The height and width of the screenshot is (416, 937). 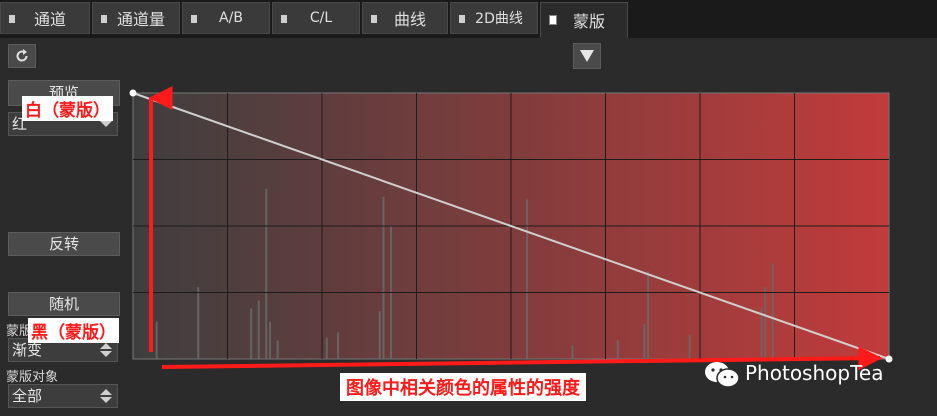 What do you see at coordinates (73, 330) in the screenshot?
I see `annotation-black-mask: 黑（蒙版）` at bounding box center [73, 330].